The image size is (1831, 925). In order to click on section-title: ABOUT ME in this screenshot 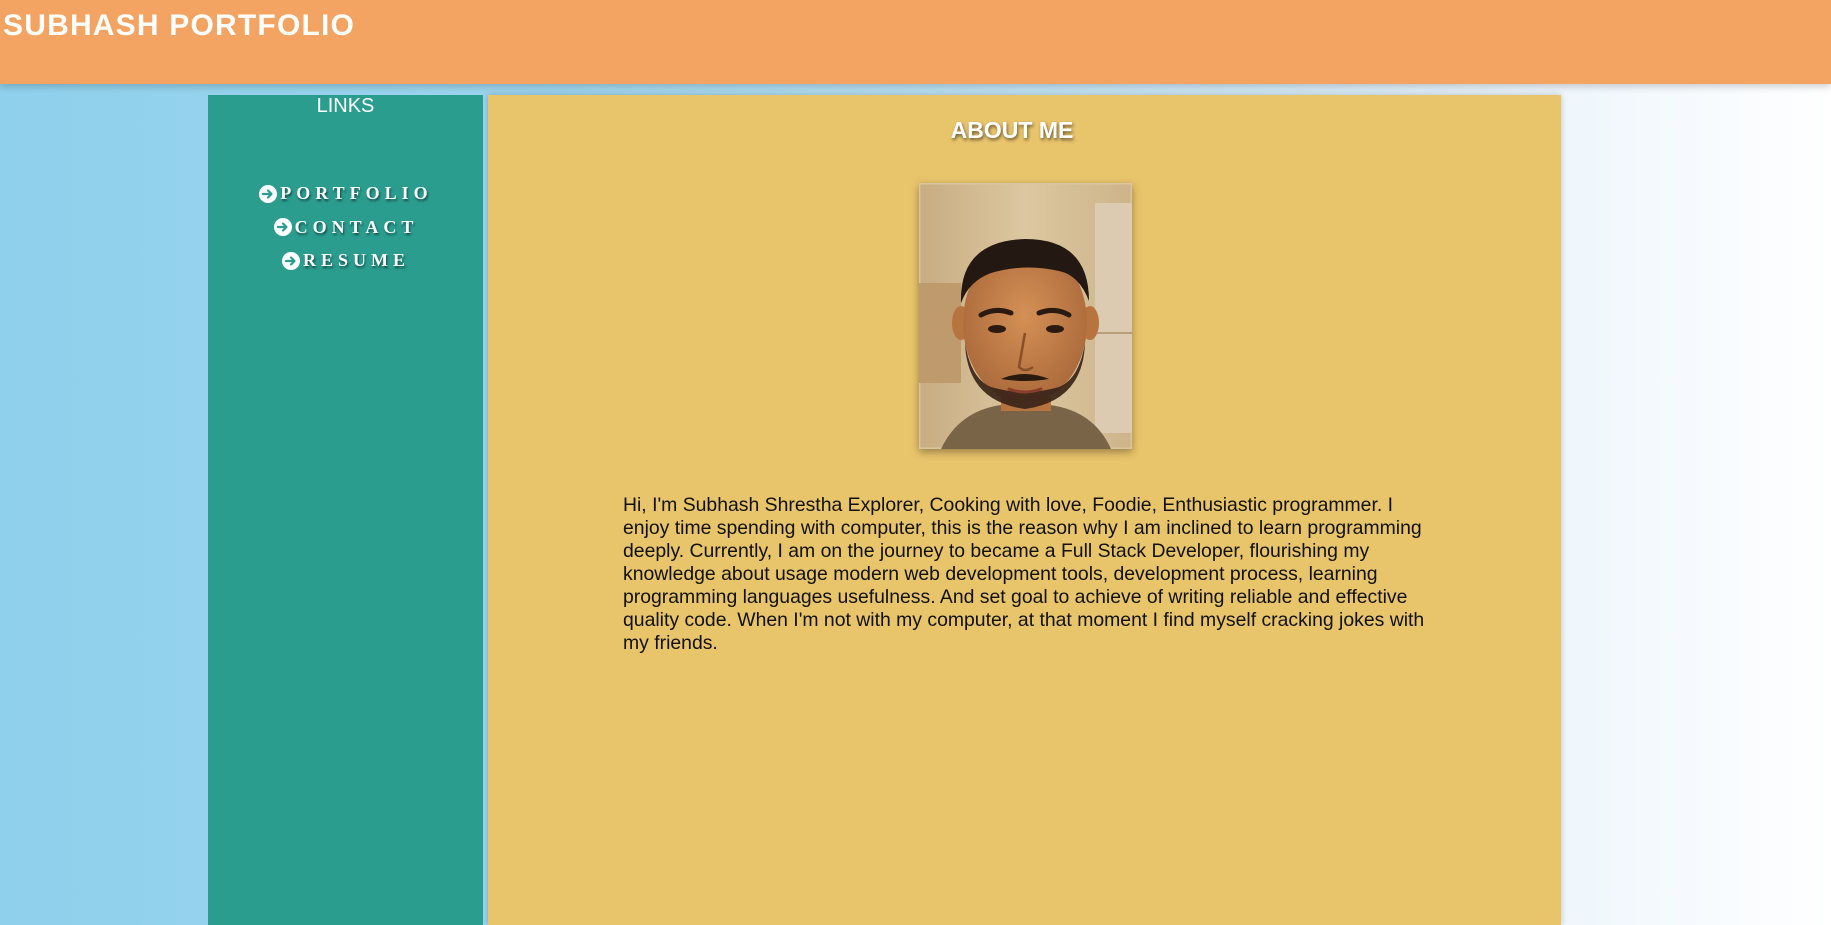, I will do `click(1012, 130)`.